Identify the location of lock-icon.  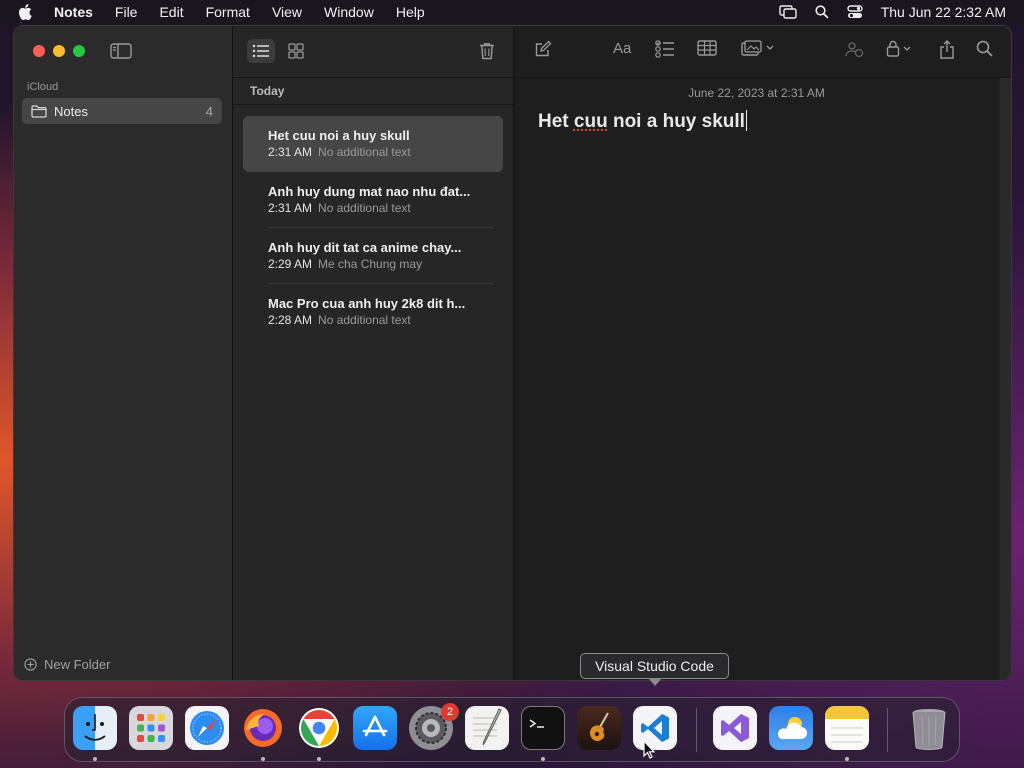
(898, 48).